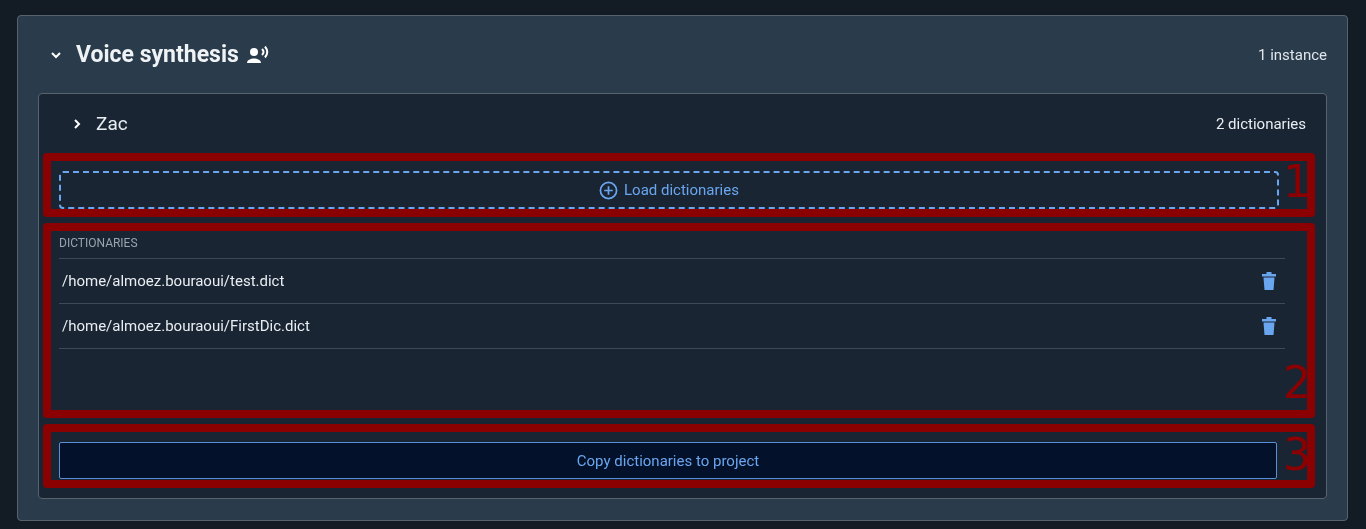  What do you see at coordinates (669, 190) in the screenshot?
I see `load-dictionaries-button: Load dictionaries` at bounding box center [669, 190].